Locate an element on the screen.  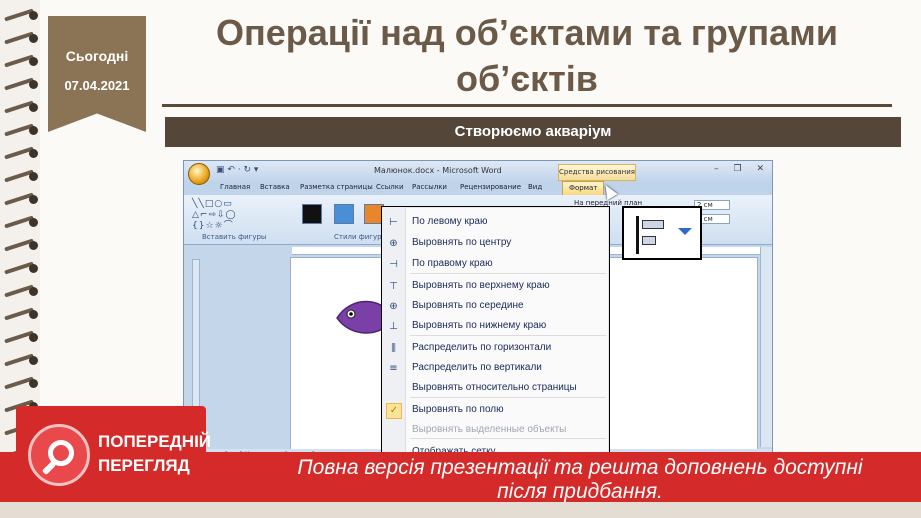
shapes-row-1: ╲╲□○▭ is located at coordinates (212, 204).